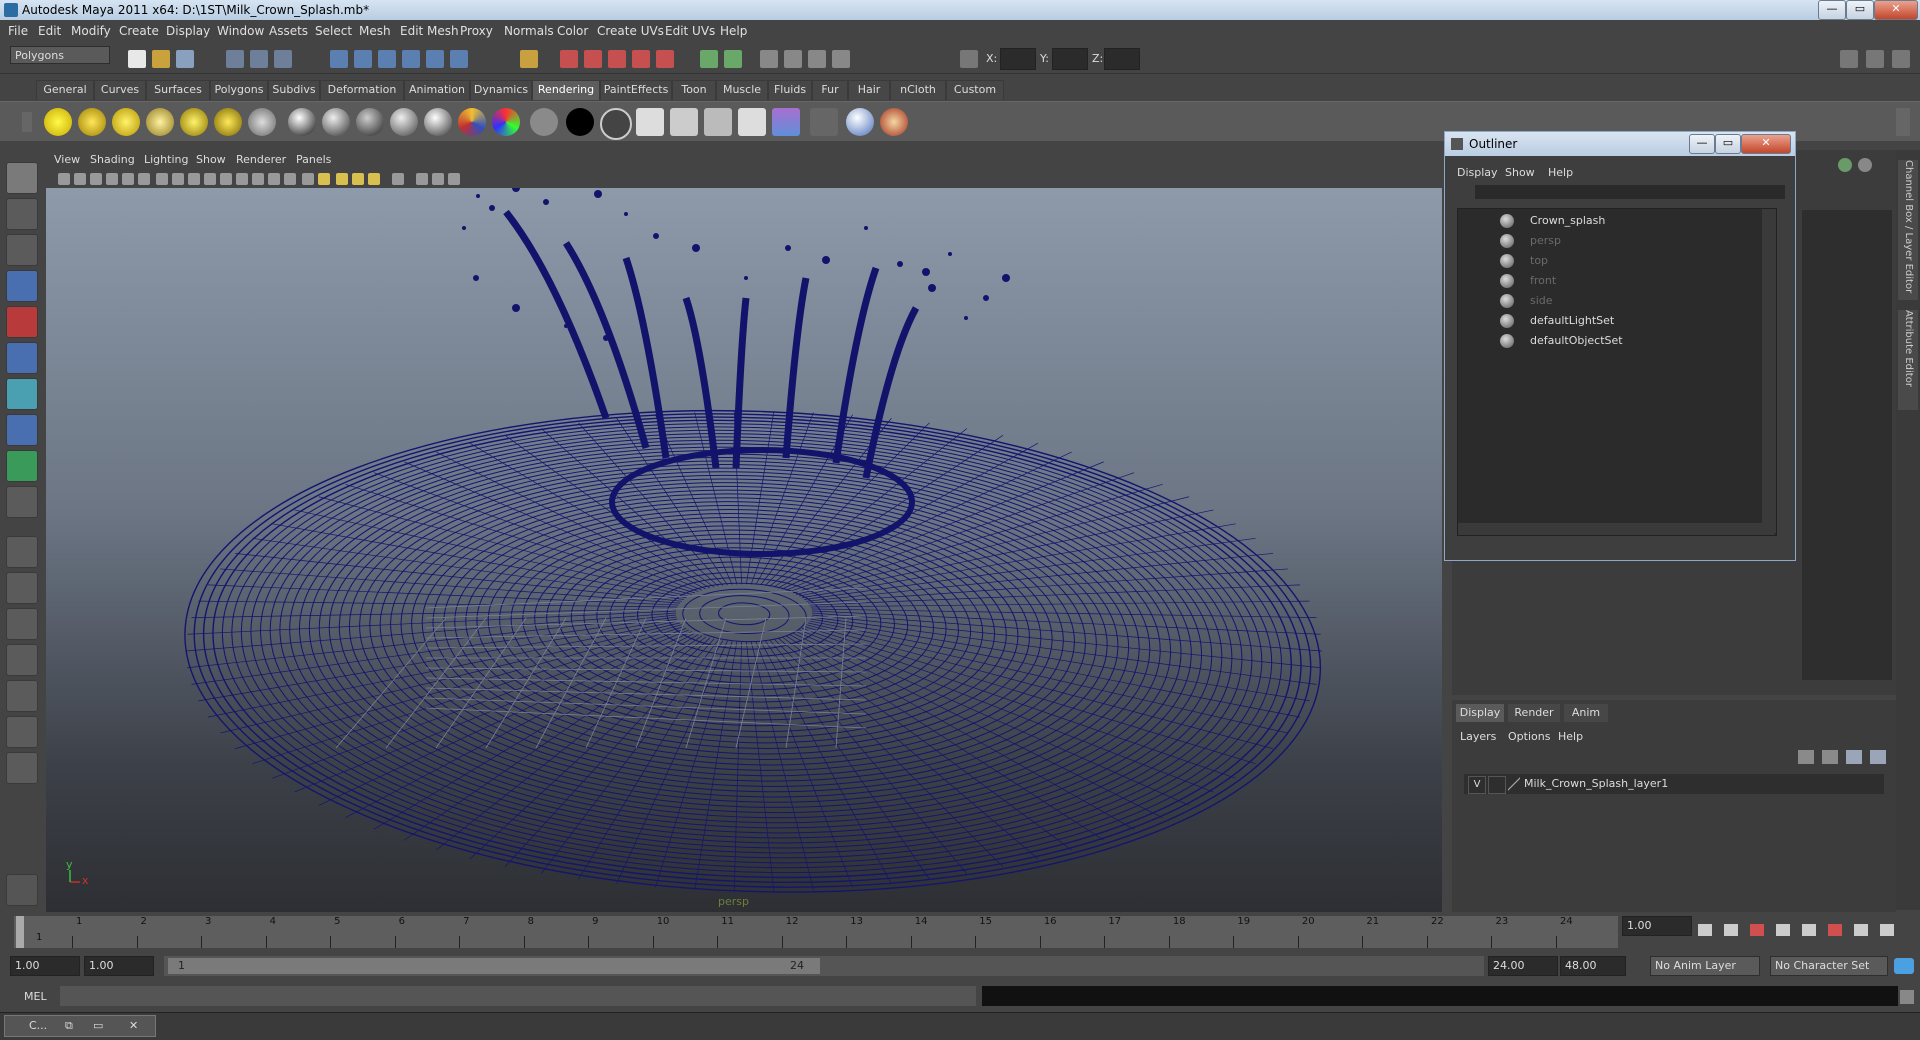  I want to click on menu-normals: Normals, so click(529, 31).